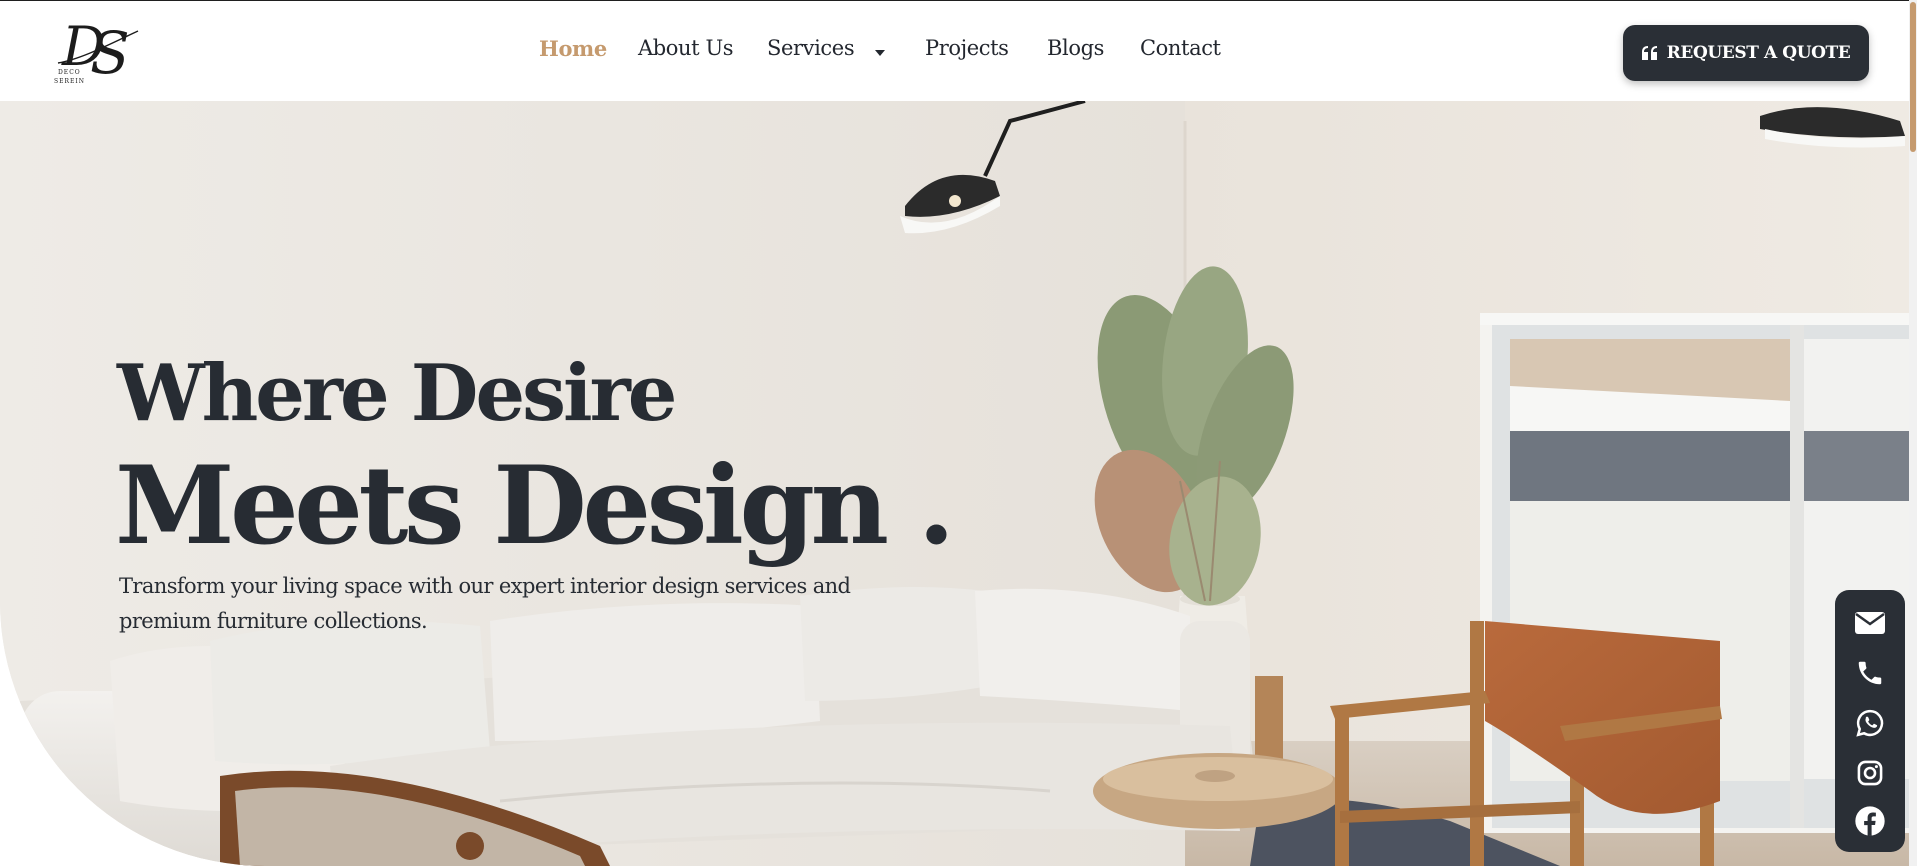  Describe the element at coordinates (1649, 53) in the screenshot. I see `quote-icon` at that location.